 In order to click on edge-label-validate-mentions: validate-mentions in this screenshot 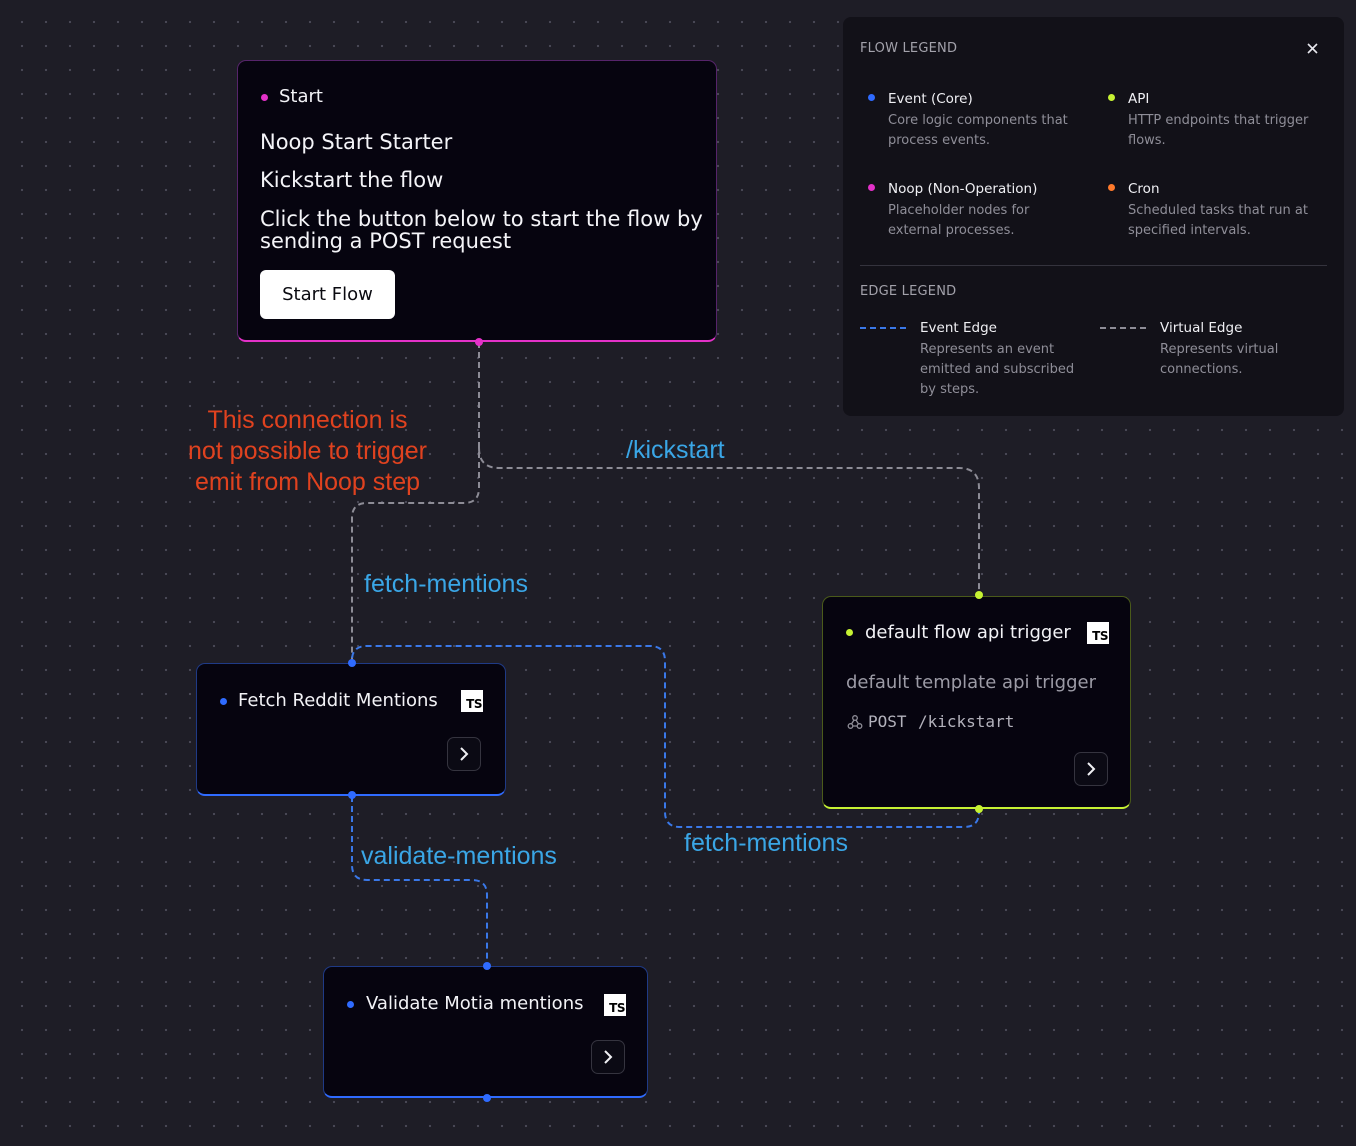, I will do `click(459, 856)`.